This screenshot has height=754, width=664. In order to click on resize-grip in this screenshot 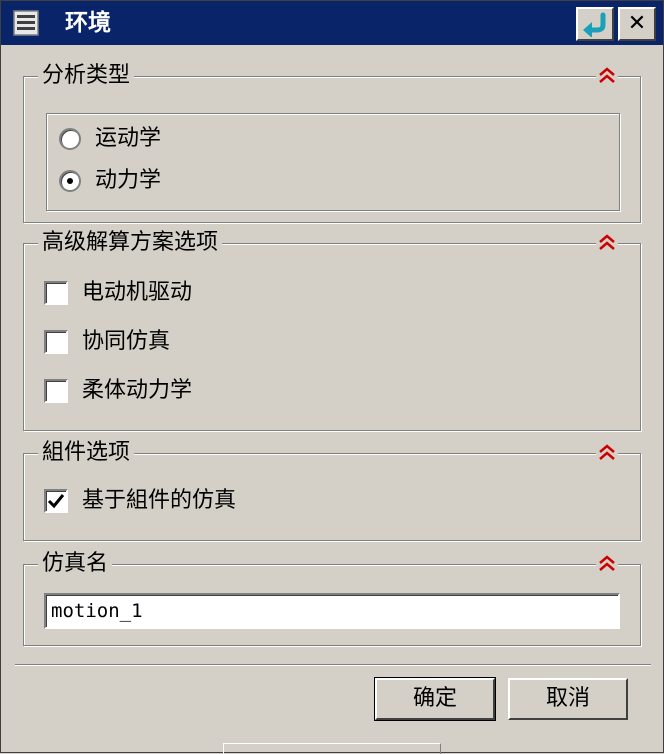, I will do `click(332, 748)`.